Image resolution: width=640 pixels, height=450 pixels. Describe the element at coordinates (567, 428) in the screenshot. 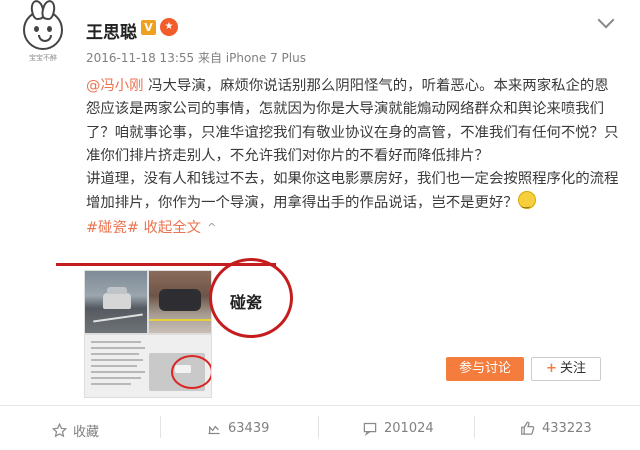

I see `like-count: 433223` at that location.